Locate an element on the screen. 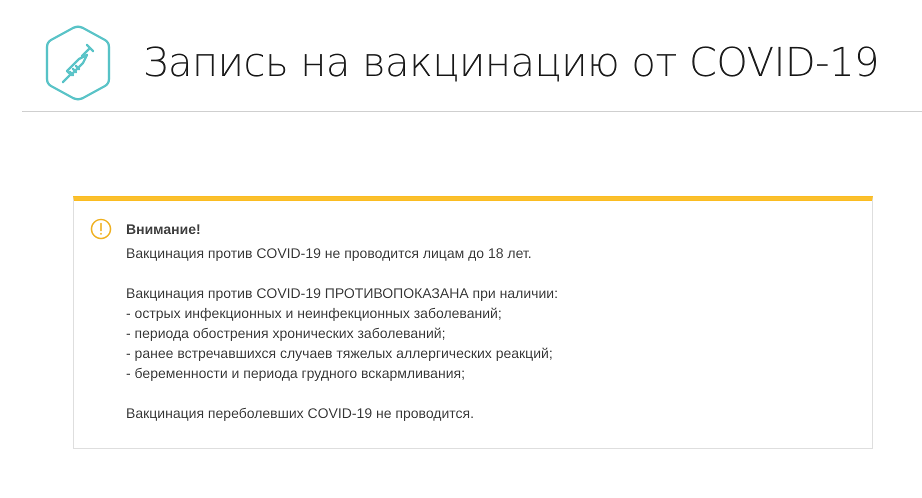  notice-line: - периода обострения хронических заболеваний; is located at coordinates (286, 333).